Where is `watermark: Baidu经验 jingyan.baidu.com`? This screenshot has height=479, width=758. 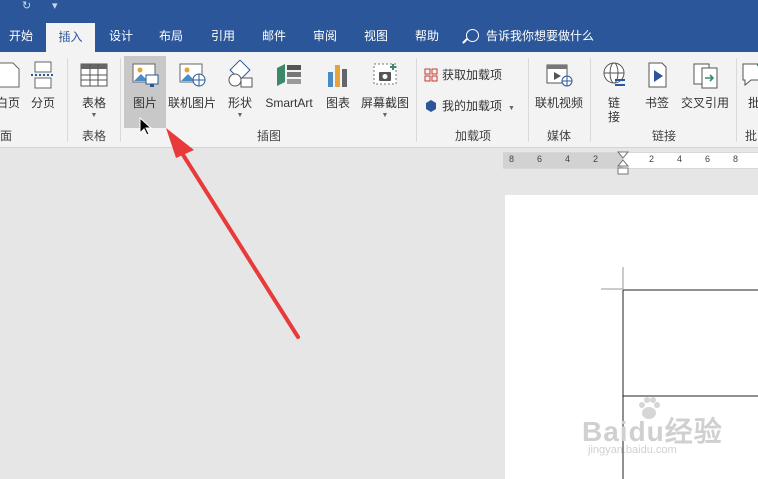 watermark: Baidu经验 jingyan.baidu.com is located at coordinates (670, 427).